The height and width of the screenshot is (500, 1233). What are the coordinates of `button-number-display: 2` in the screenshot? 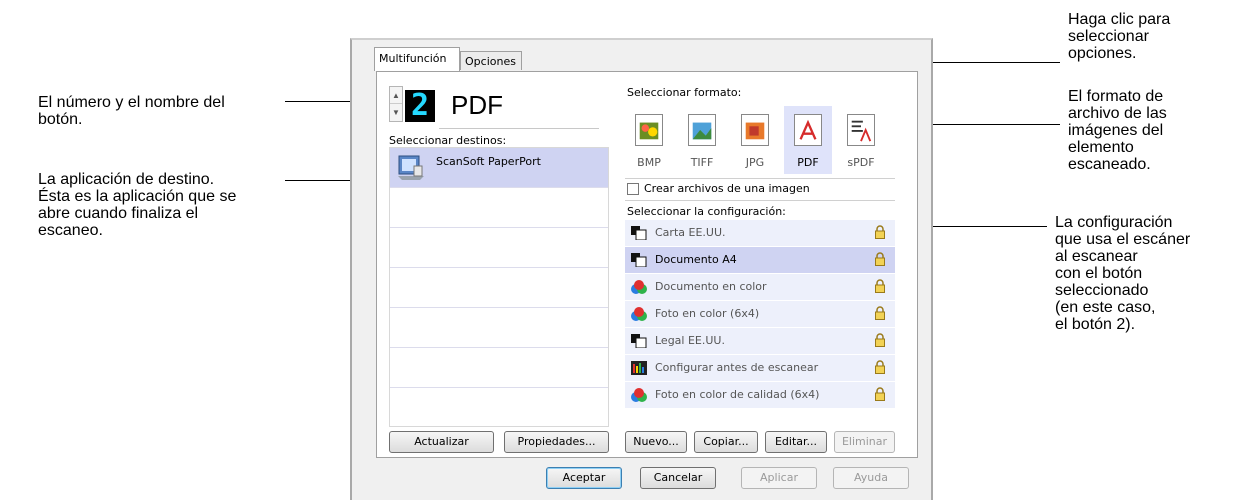 It's located at (420, 106).